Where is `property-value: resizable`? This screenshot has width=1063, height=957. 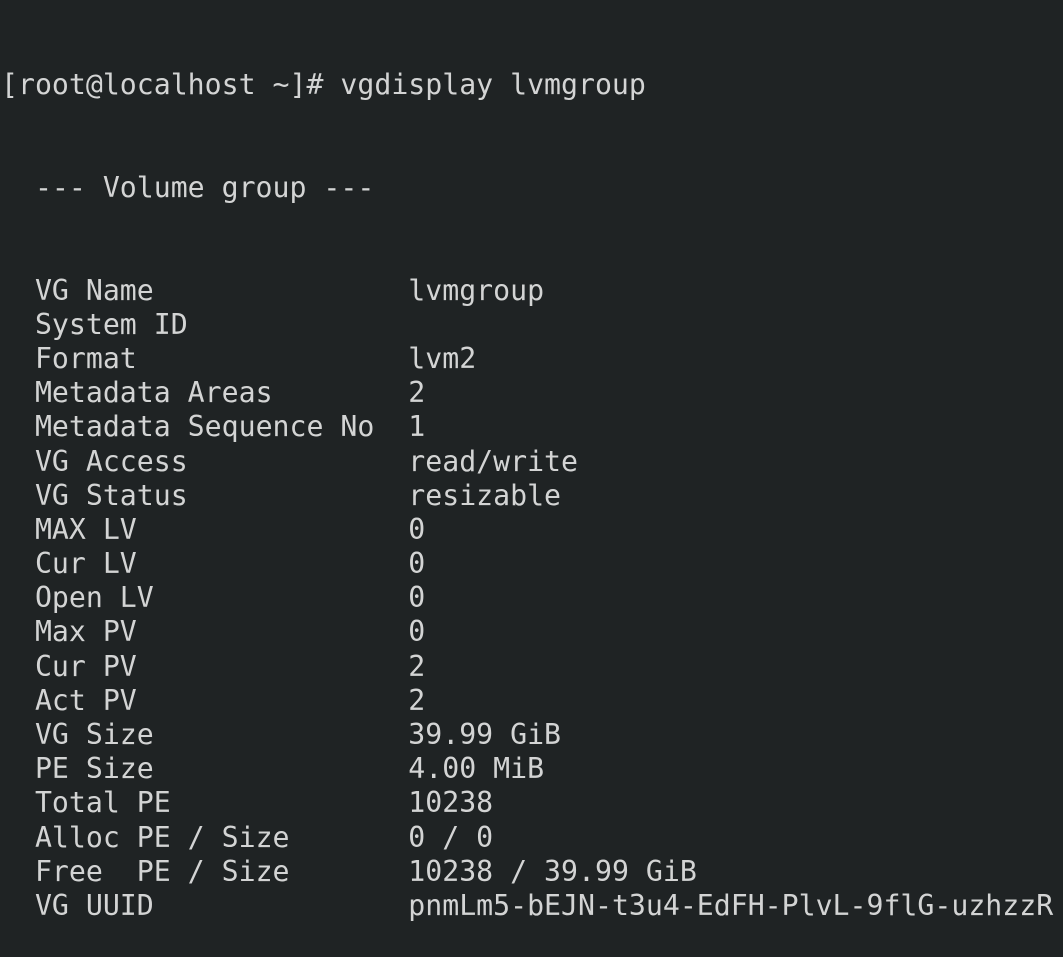 property-value: resizable is located at coordinates (485, 495).